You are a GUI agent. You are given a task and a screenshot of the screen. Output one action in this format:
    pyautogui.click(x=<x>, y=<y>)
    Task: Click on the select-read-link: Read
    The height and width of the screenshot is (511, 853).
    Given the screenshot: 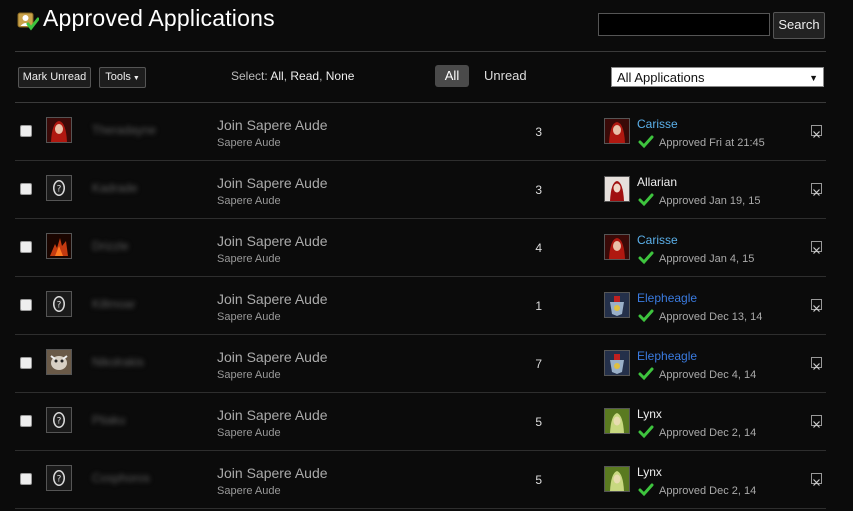 What is the action you would take?
    pyautogui.click(x=304, y=76)
    